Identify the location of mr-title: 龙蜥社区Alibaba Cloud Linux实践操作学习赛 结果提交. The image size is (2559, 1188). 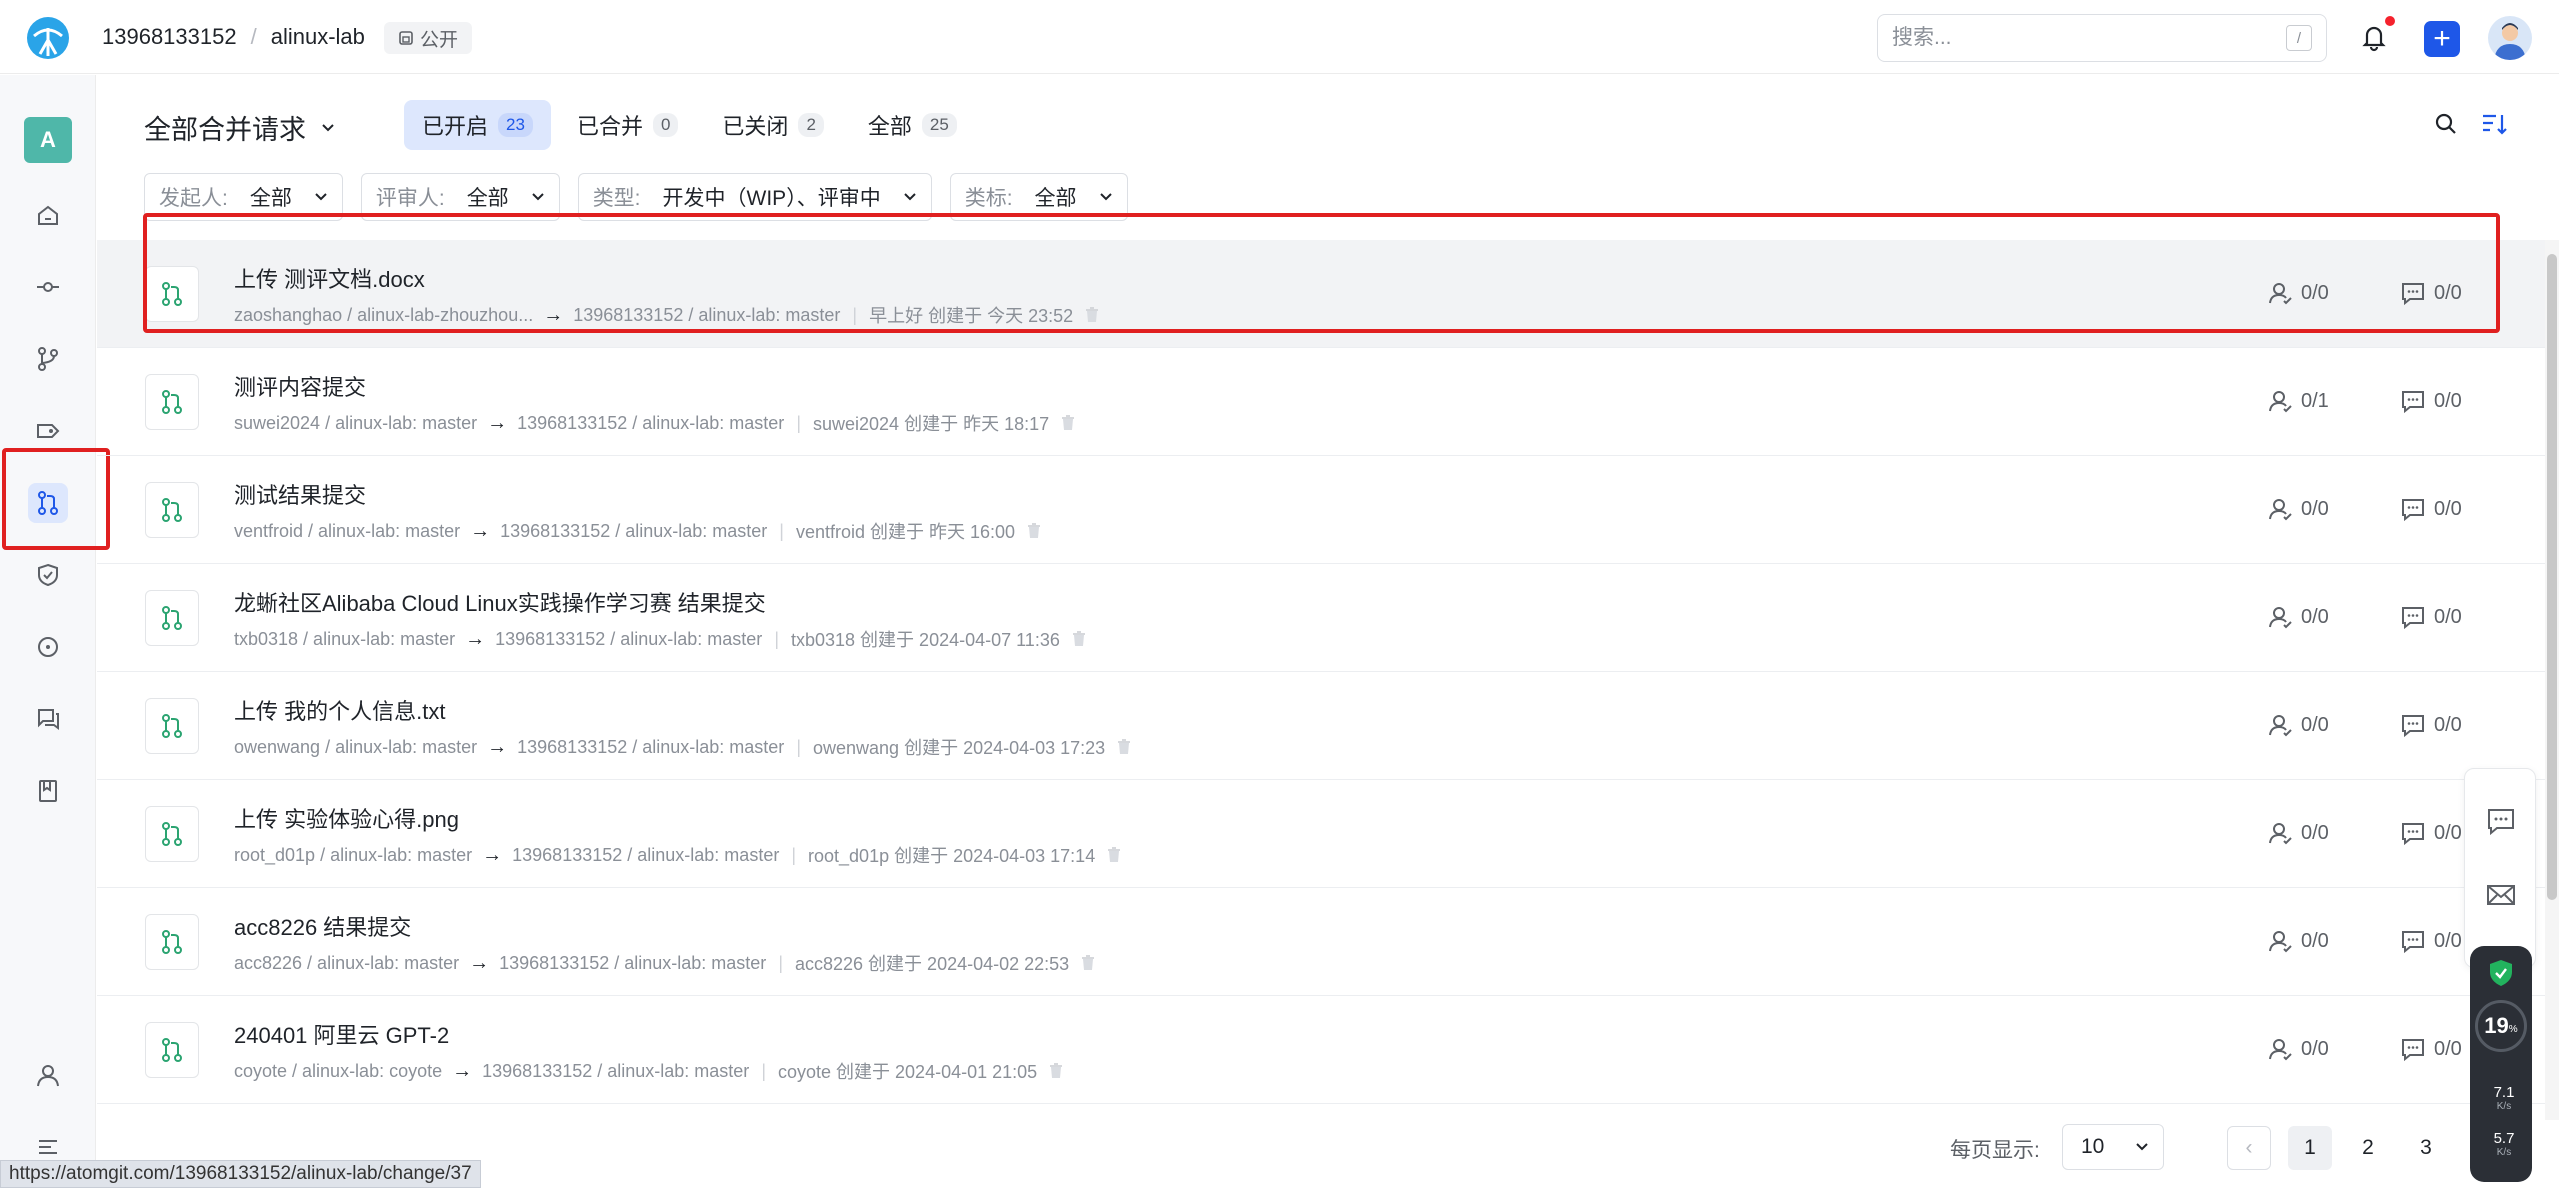
(500, 602).